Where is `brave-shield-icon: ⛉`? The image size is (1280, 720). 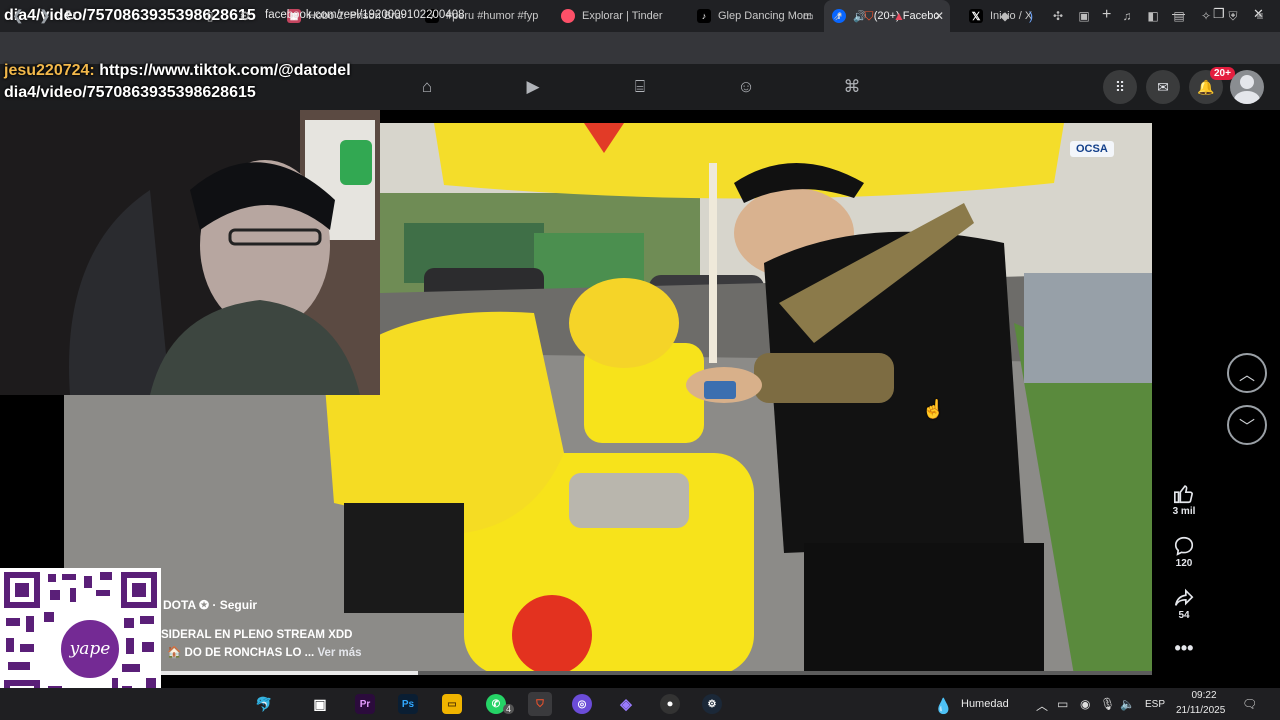 brave-shield-icon: ⛉ is located at coordinates (869, 16).